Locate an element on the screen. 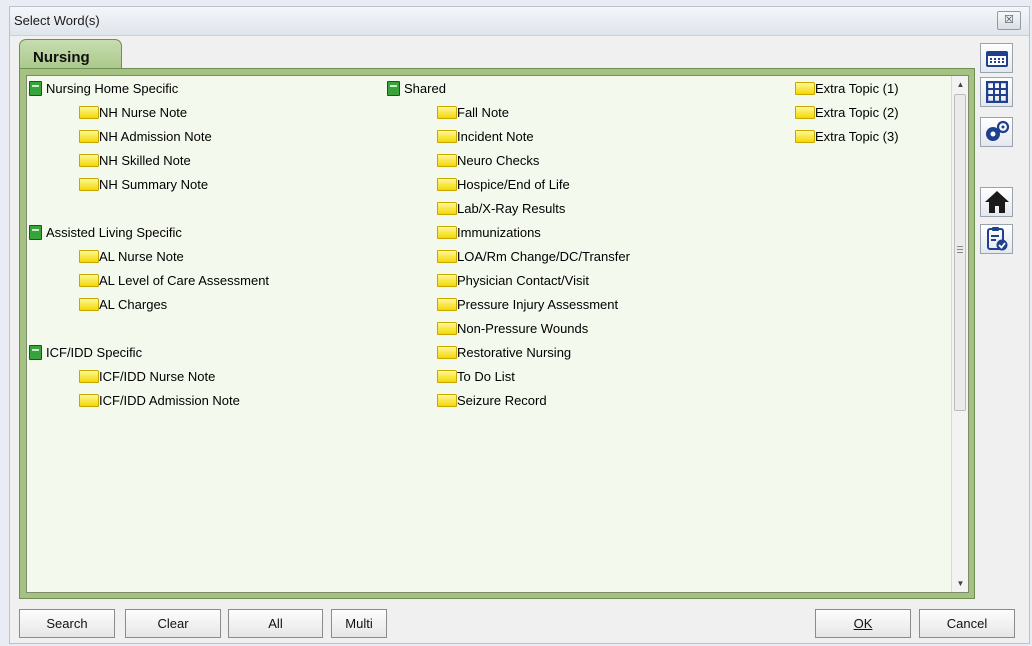 Image resolution: width=1032 pixels, height=646 pixels. topic-label: NH Admission Note is located at coordinates (155, 136).